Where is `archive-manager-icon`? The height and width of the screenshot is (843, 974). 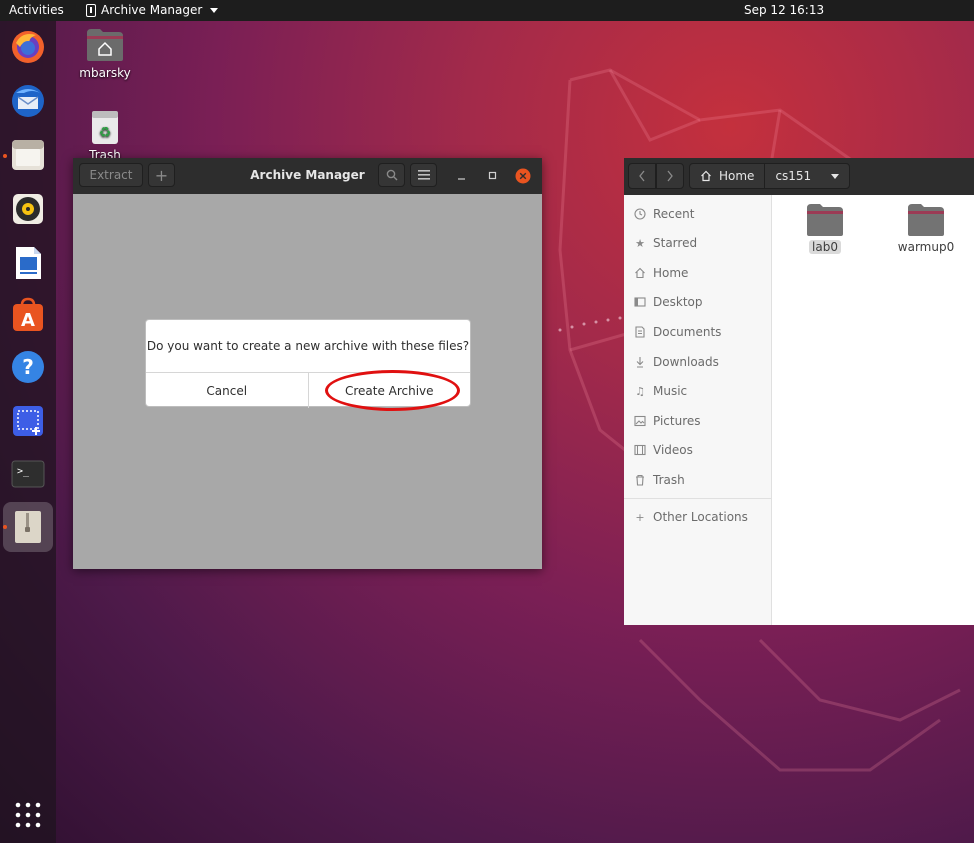
archive-manager-icon is located at coordinates (28, 527).